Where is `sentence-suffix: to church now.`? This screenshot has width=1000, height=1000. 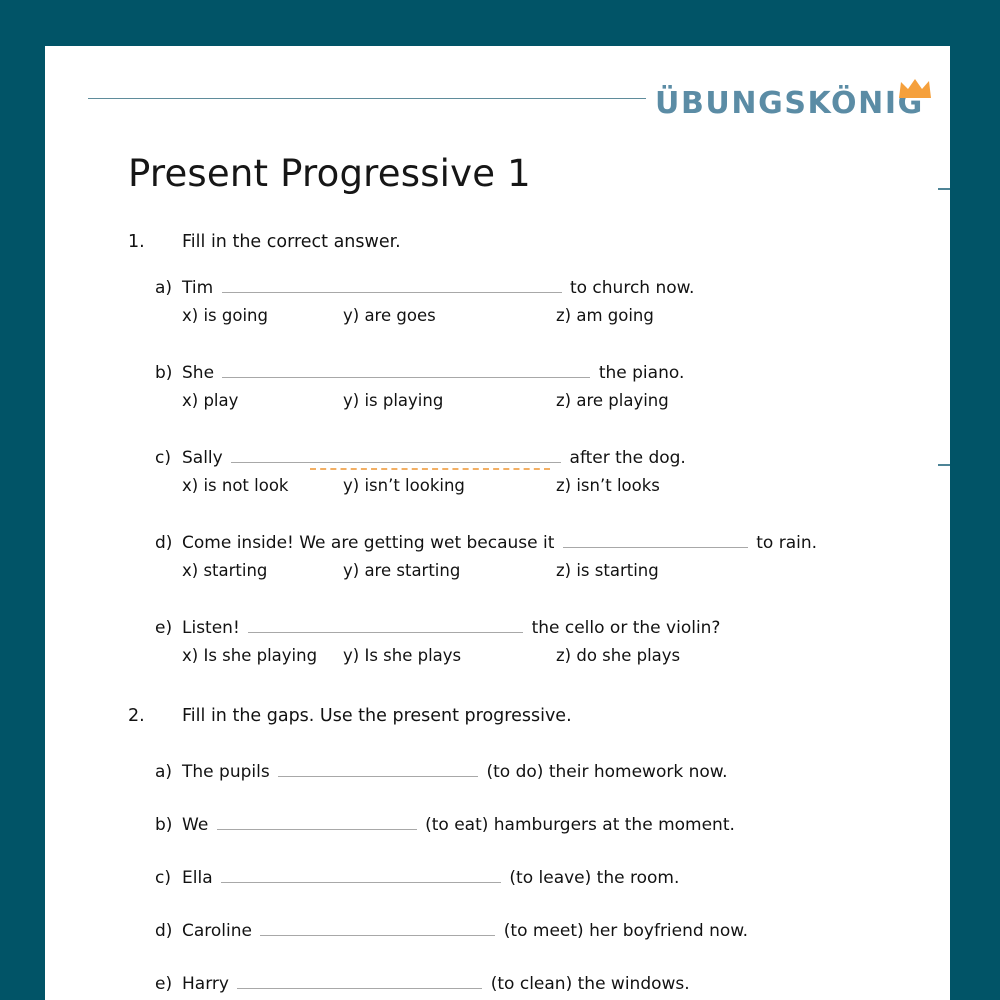
sentence-suffix: to church now. is located at coordinates (629, 288).